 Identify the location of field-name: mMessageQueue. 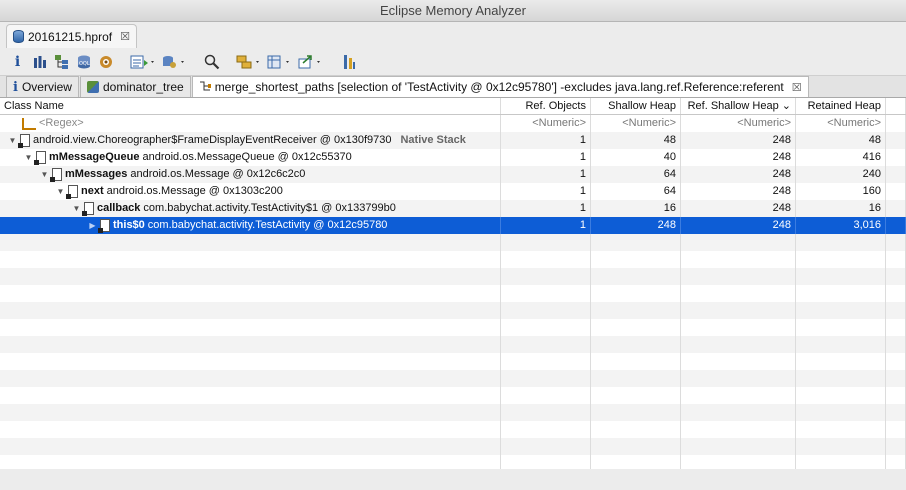
(94, 157).